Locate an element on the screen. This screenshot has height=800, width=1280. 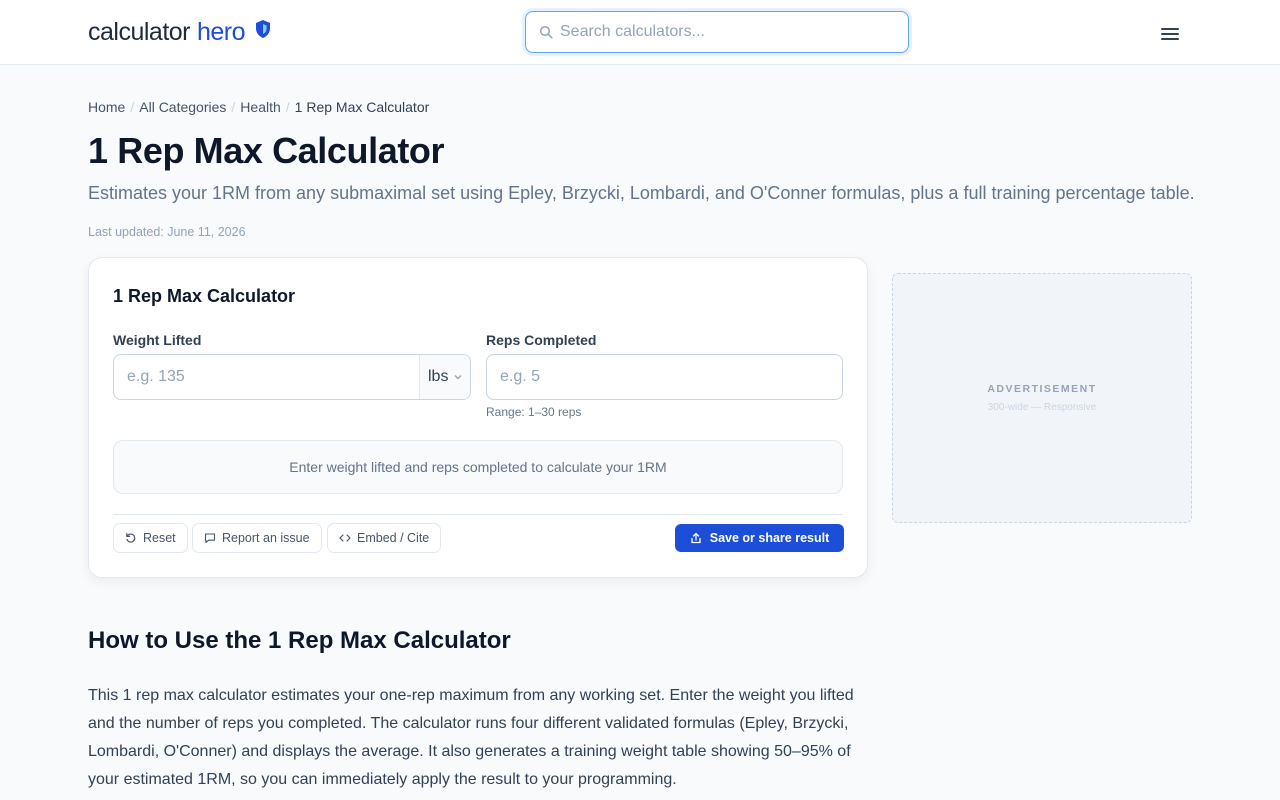
embed-cite-button: Embed / Cite is located at coordinates (384, 538).